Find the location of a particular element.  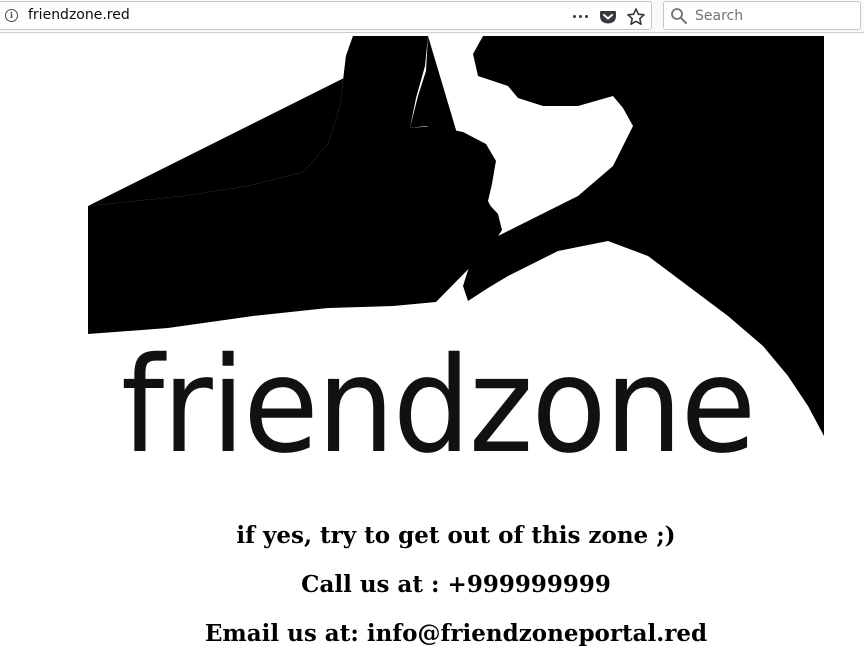

url-text: friendzone.red is located at coordinates (79, 15).